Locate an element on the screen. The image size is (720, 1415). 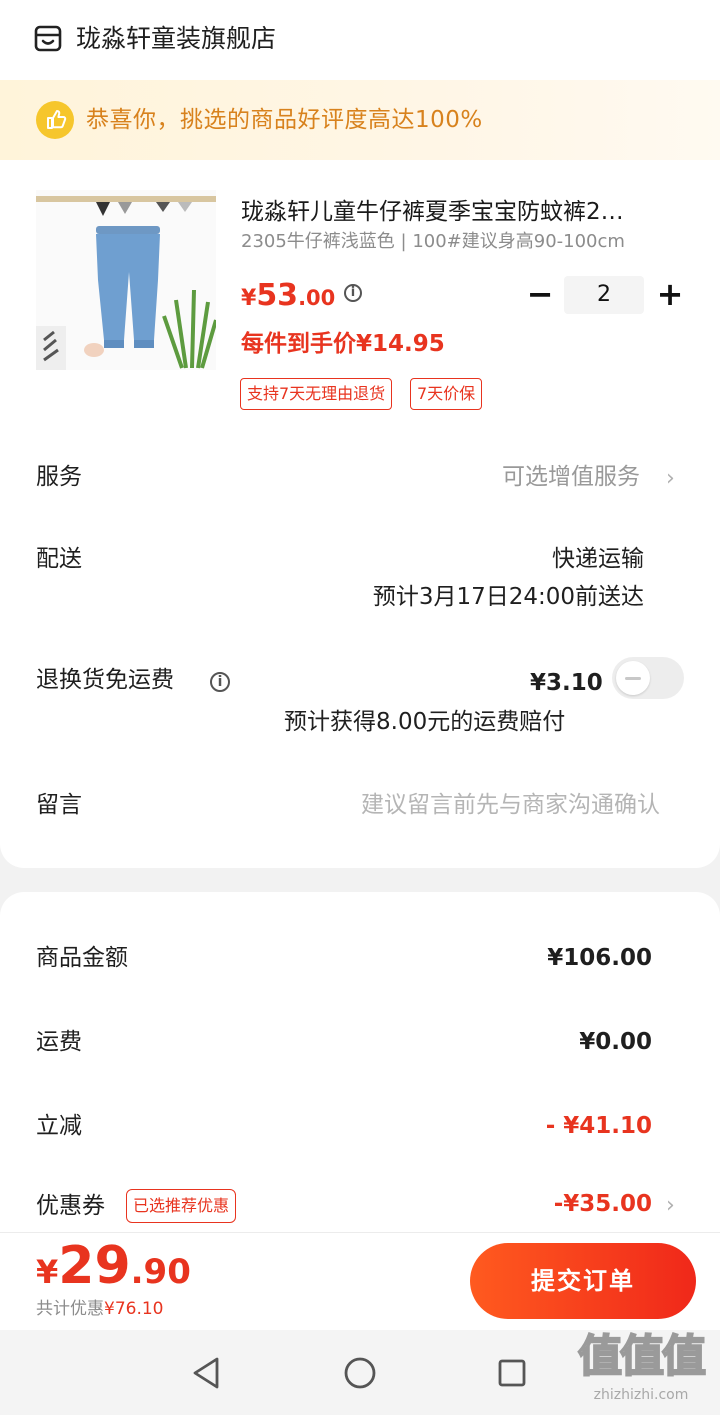
total-integer: 29 is located at coordinates (94, 1266).